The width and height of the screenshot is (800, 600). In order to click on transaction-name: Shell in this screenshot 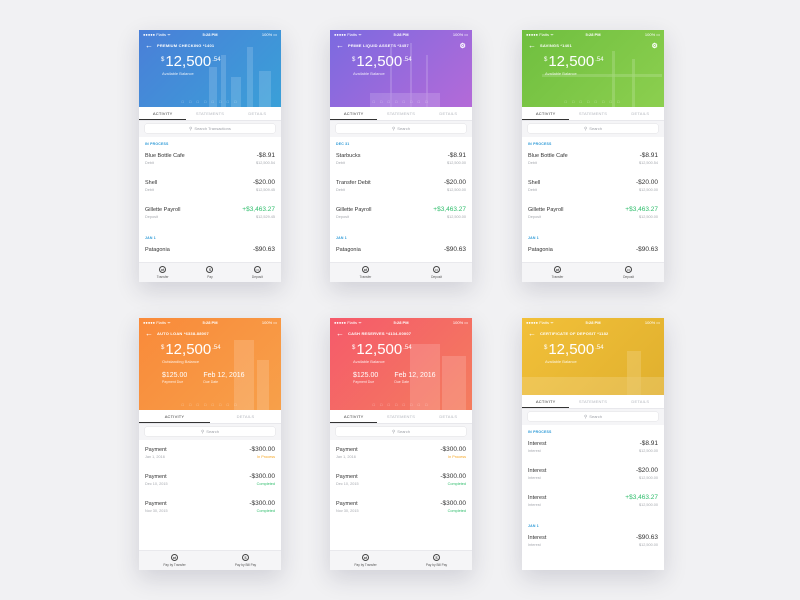, I will do `click(534, 183)`.